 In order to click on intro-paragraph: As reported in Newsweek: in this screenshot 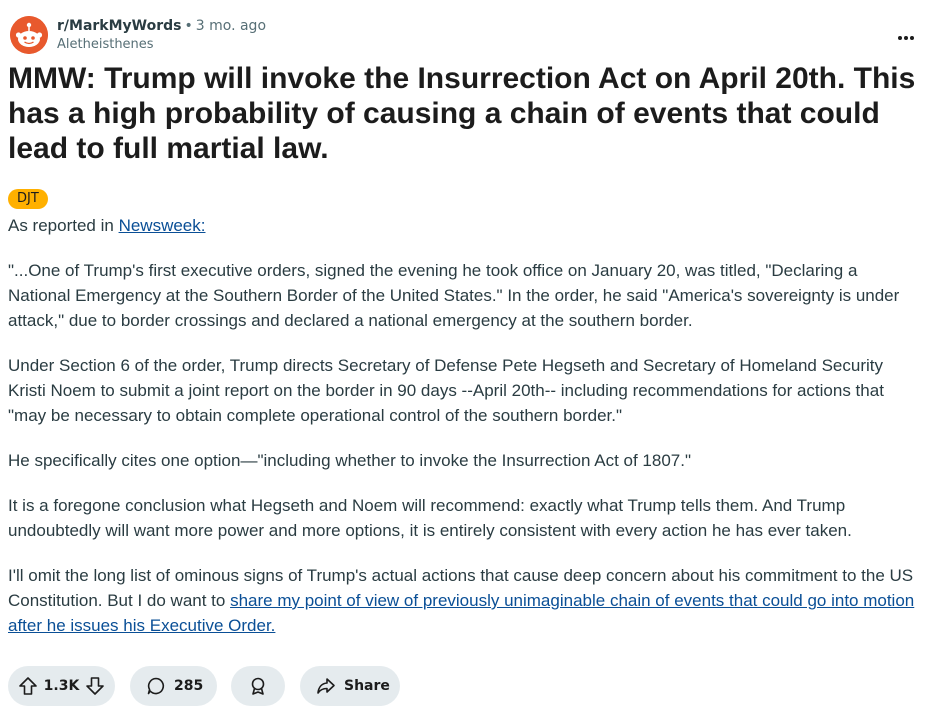, I will do `click(466, 225)`.